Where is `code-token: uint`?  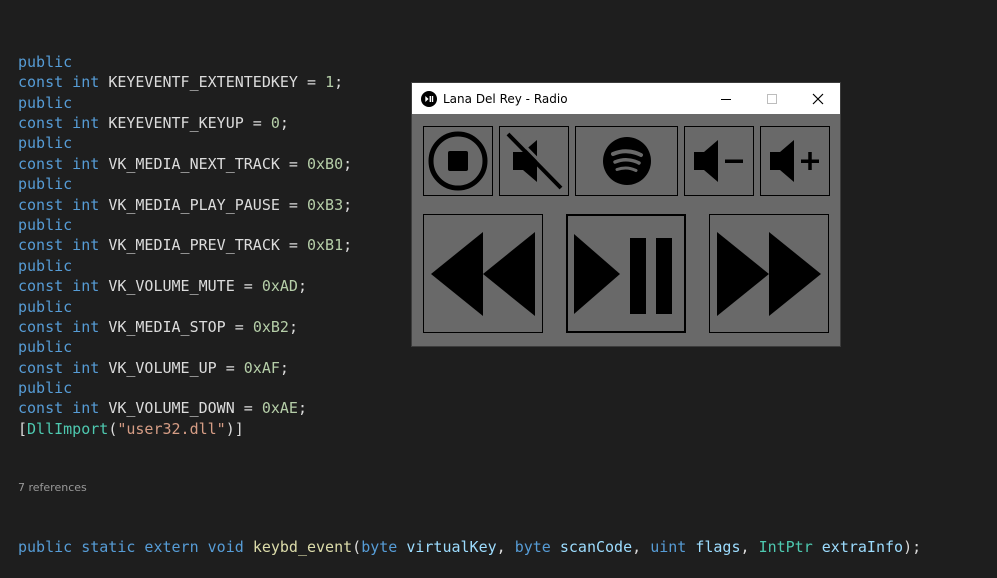 code-token: uint is located at coordinates (673, 546).